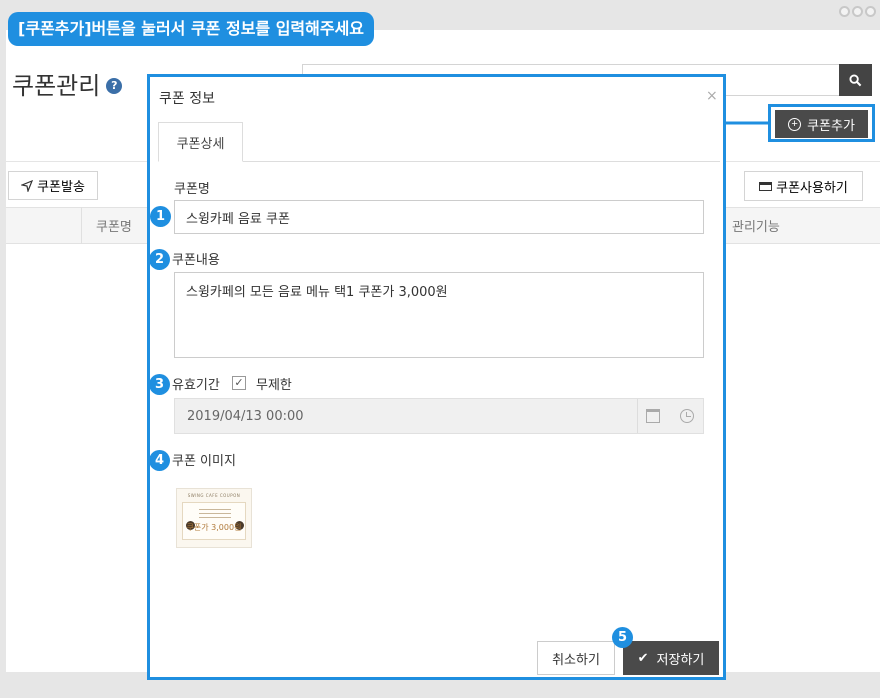  What do you see at coordinates (317, 292) in the screenshot?
I see `coupon-content-value: 스윙카페의 모든 음료 메뉴 택1 쿠폰가 3,000원` at bounding box center [317, 292].